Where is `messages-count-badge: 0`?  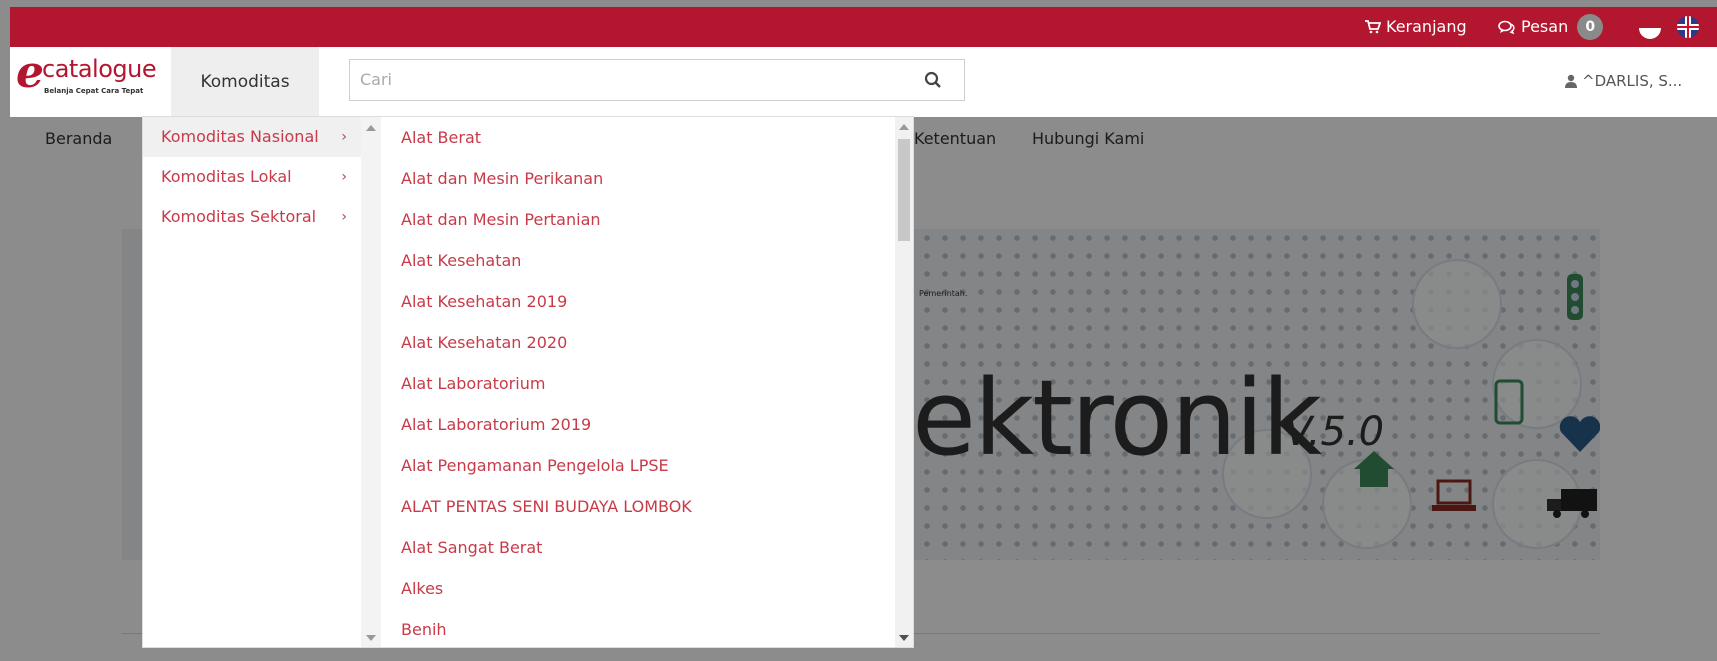 messages-count-badge: 0 is located at coordinates (1590, 27).